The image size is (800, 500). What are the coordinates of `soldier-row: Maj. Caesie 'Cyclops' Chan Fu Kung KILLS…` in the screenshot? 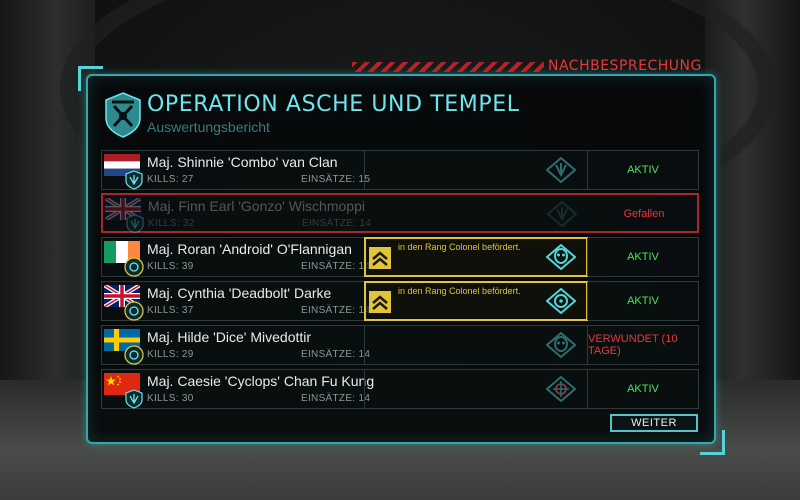 It's located at (400, 389).